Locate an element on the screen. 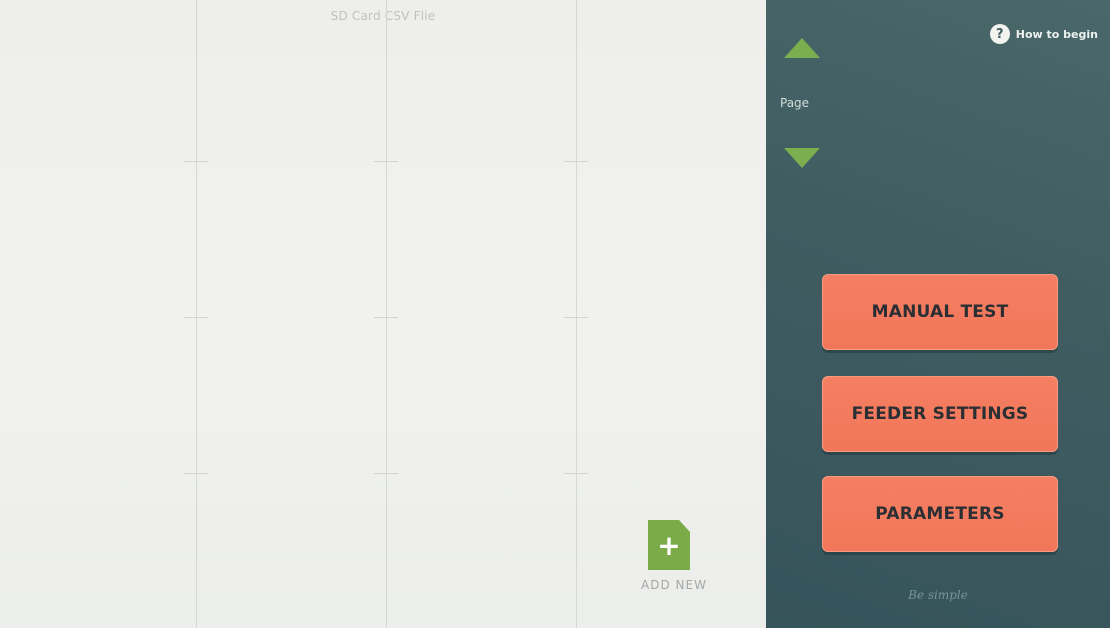 This screenshot has width=1110, height=628. question-circle-icon: ? is located at coordinates (999, 34).